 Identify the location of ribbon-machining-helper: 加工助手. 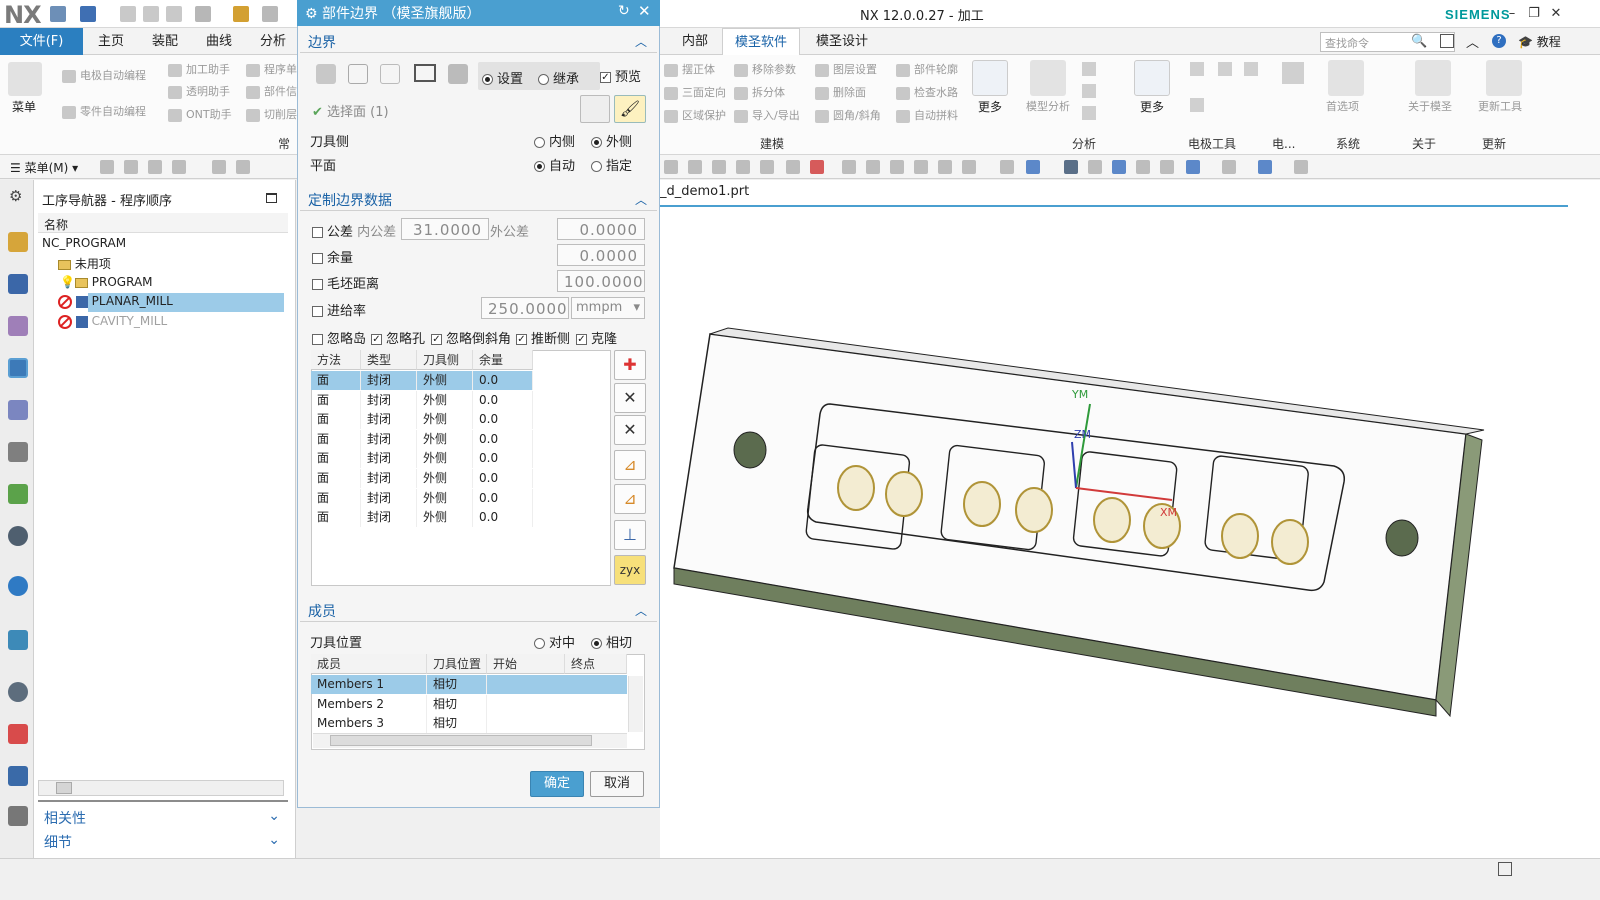
(199, 69).